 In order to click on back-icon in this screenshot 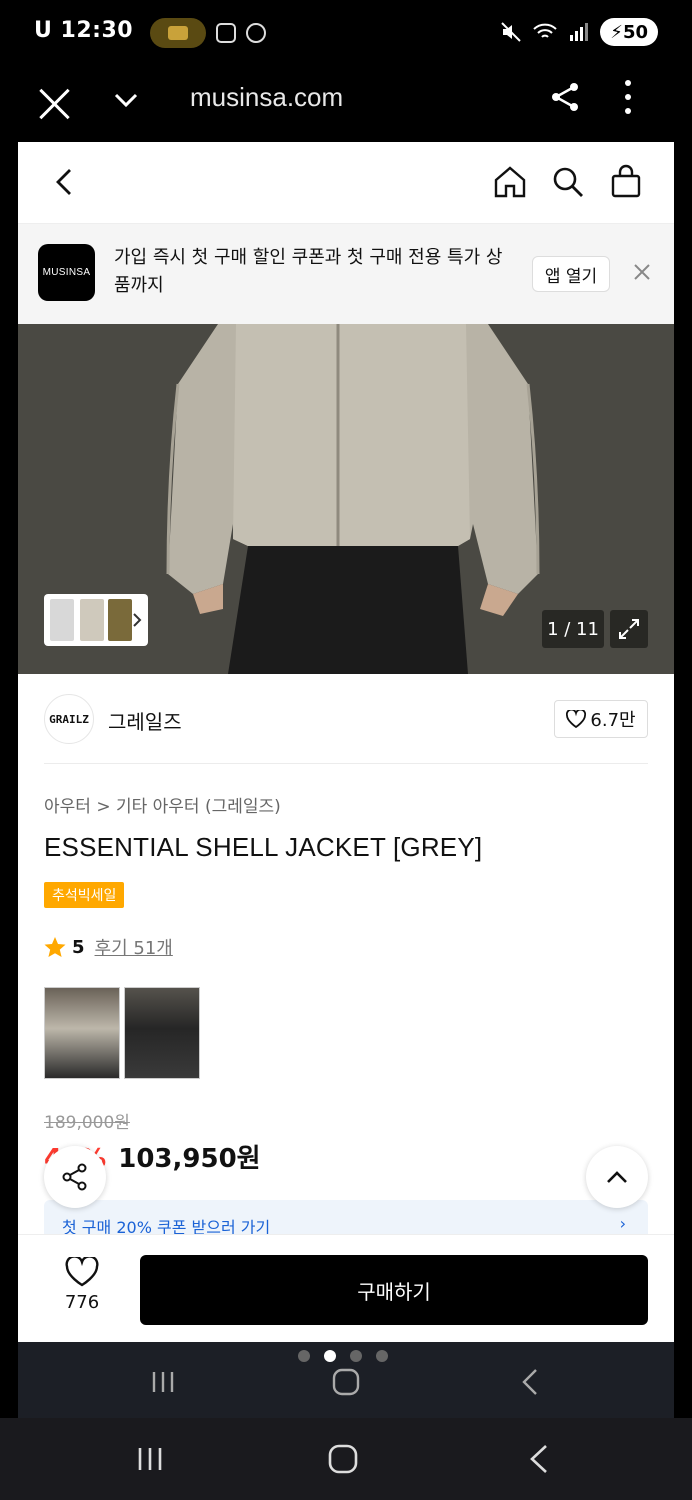, I will do `click(64, 182)`.